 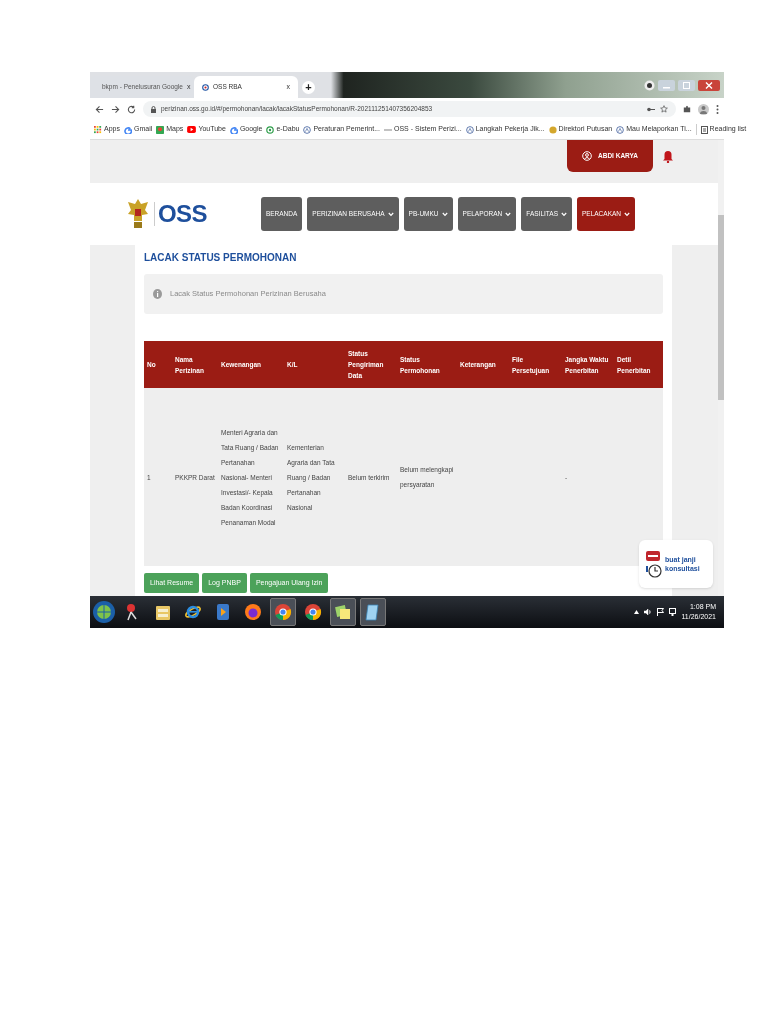 What do you see at coordinates (99, 109) in the screenshot?
I see `back-arrow-icon` at bounding box center [99, 109].